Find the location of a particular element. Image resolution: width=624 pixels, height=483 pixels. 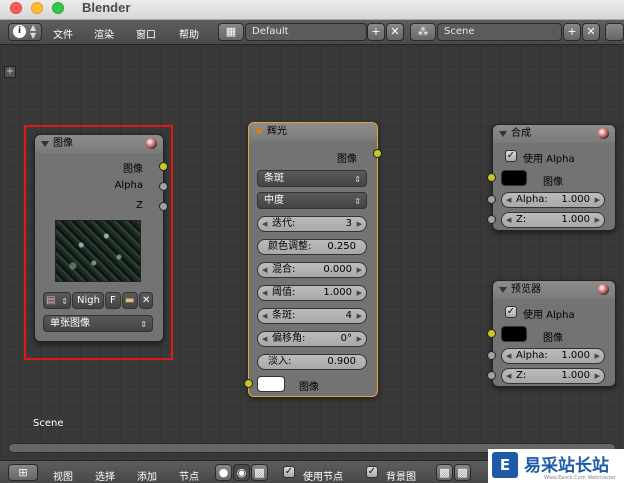

composite-alpha-socket is located at coordinates (491, 199).